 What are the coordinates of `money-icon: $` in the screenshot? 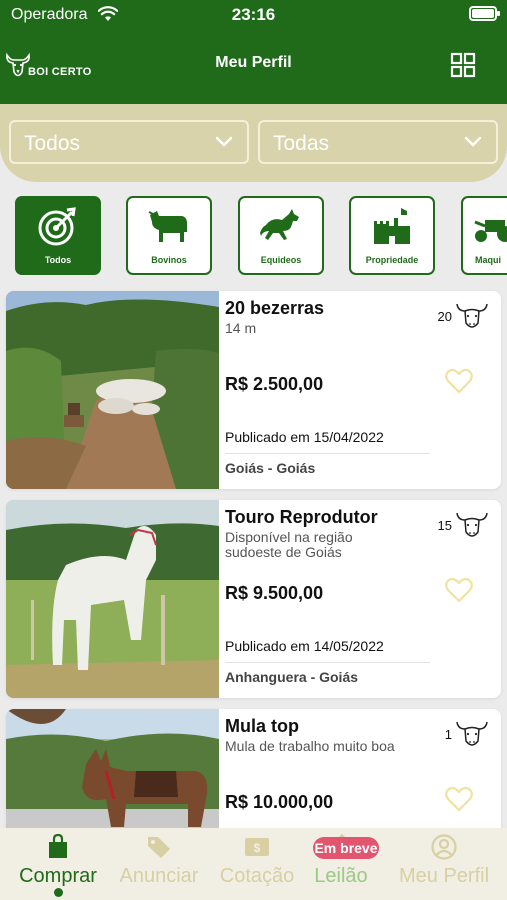 It's located at (257, 847).